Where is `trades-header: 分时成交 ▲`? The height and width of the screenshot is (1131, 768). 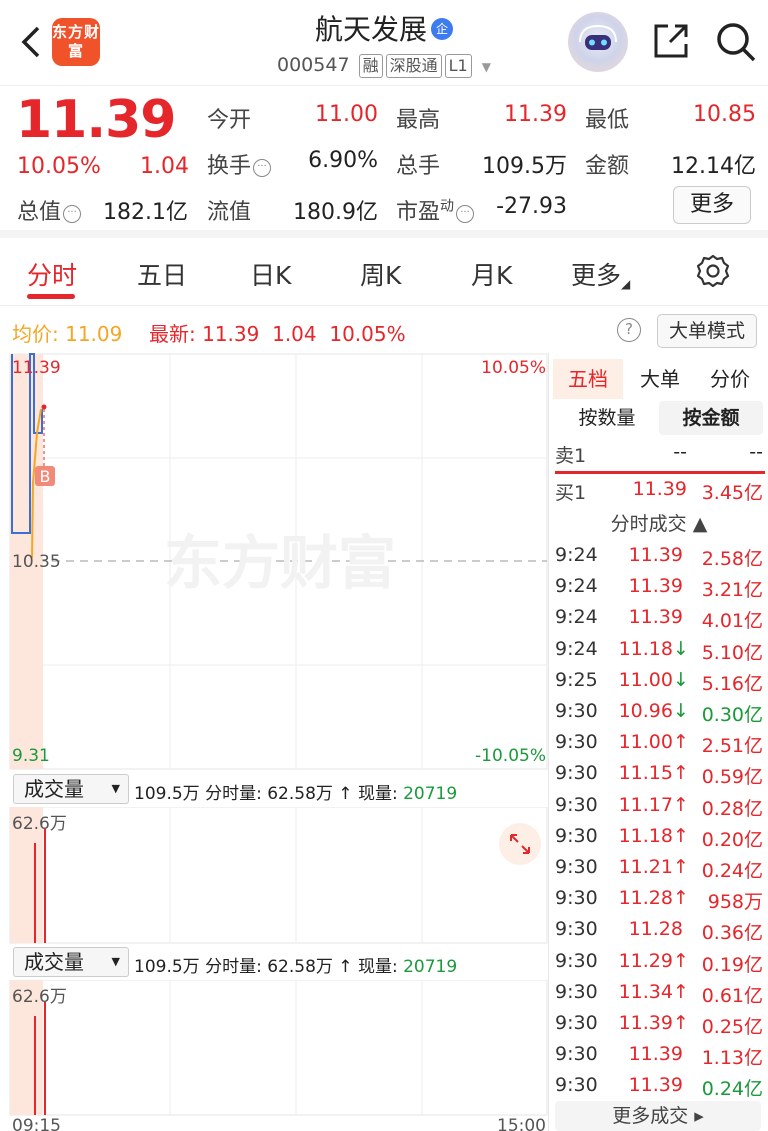
trades-header: 分时成交 ▲ is located at coordinates (658, 524).